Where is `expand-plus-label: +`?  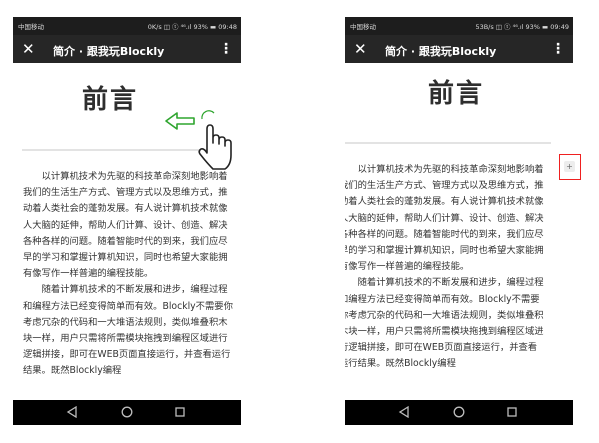
expand-plus-label: + is located at coordinates (569, 166).